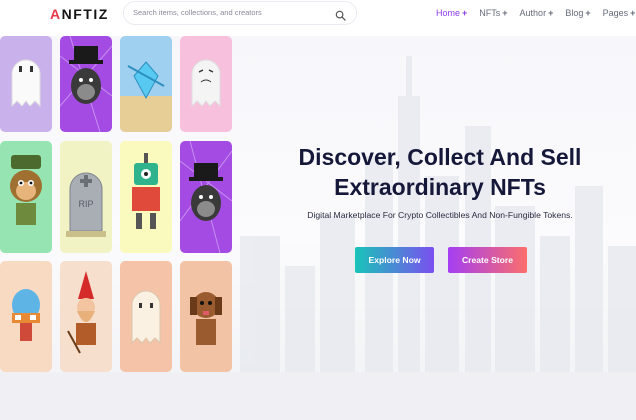  Describe the element at coordinates (146, 316) in the screenshot. I see `nft-card-ghost-cream` at that location.